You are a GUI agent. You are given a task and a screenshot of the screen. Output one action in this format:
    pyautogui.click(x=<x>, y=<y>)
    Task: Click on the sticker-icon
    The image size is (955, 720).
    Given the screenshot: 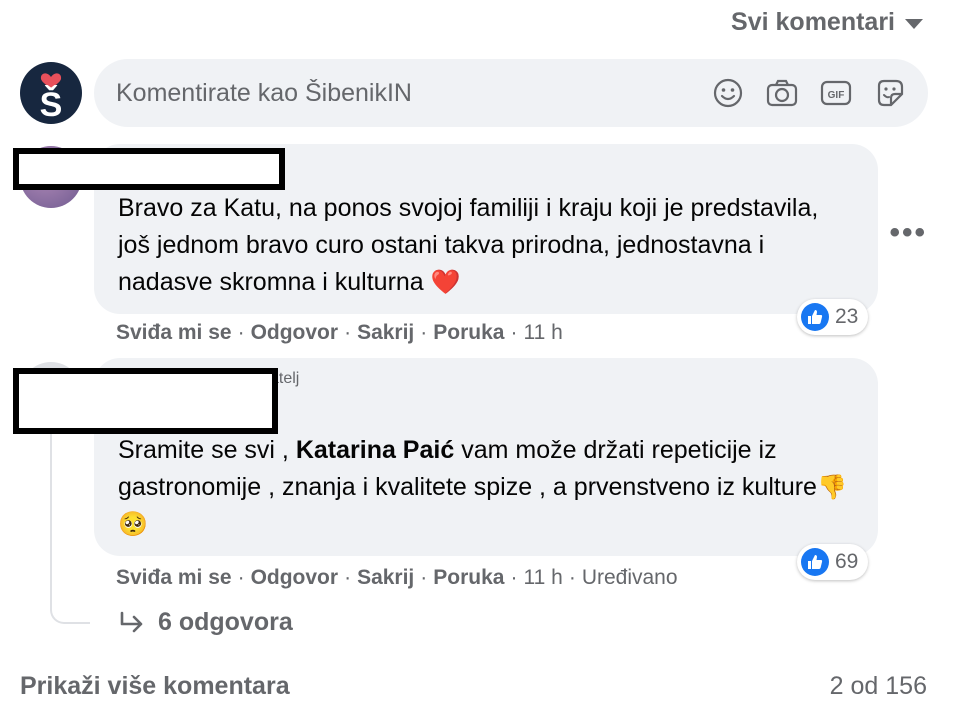 What is the action you would take?
    pyautogui.click(x=890, y=93)
    